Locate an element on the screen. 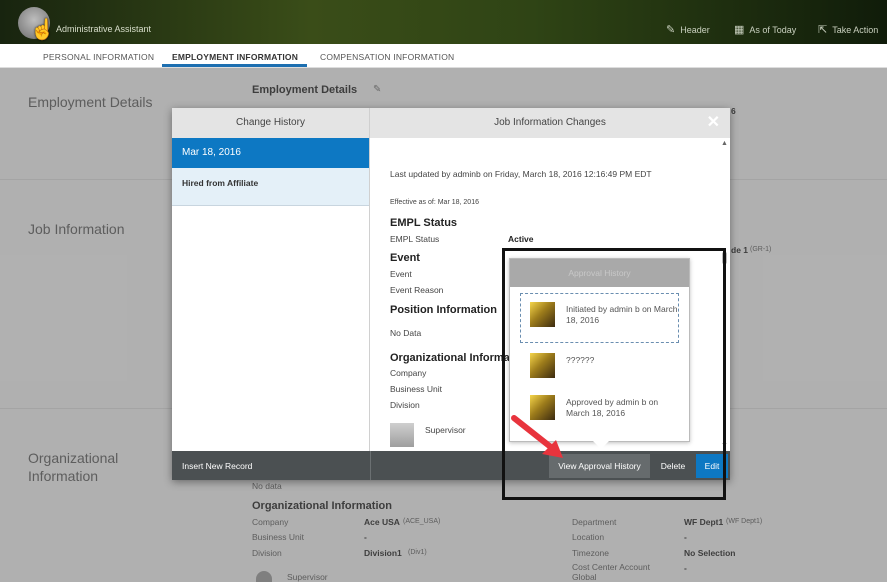 This screenshot has height=582, width=887. header-action-button: ✎ Header is located at coordinates (688, 29).